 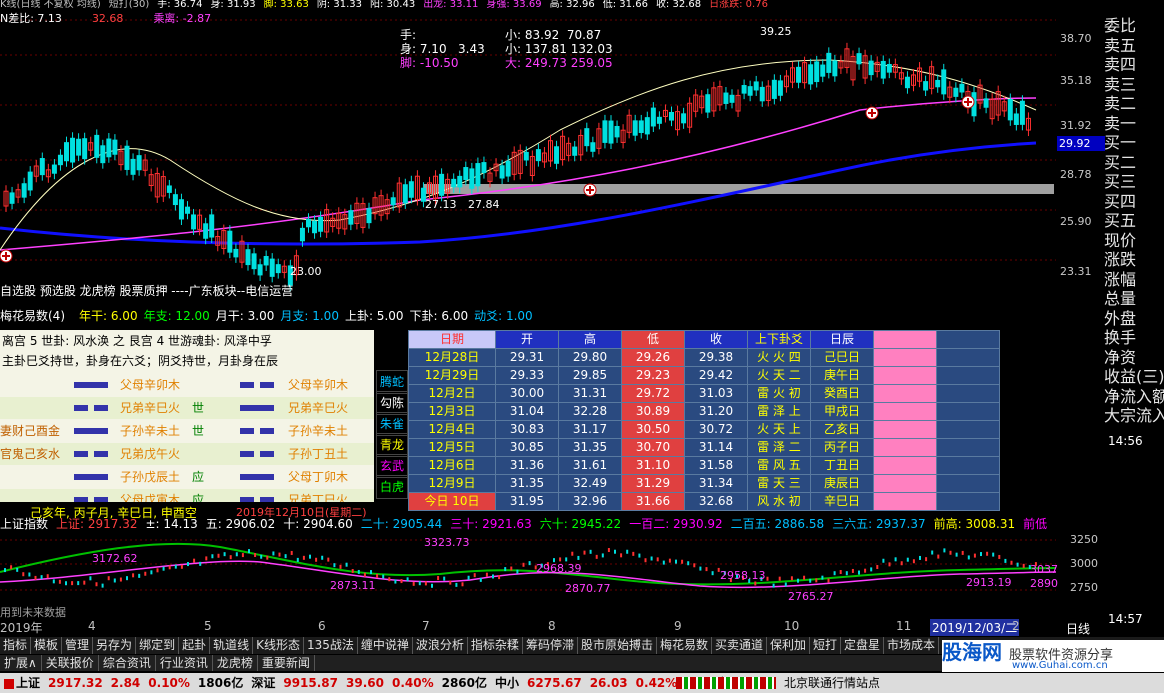 I want to click on menu-item: 模板, so click(x=47, y=645).